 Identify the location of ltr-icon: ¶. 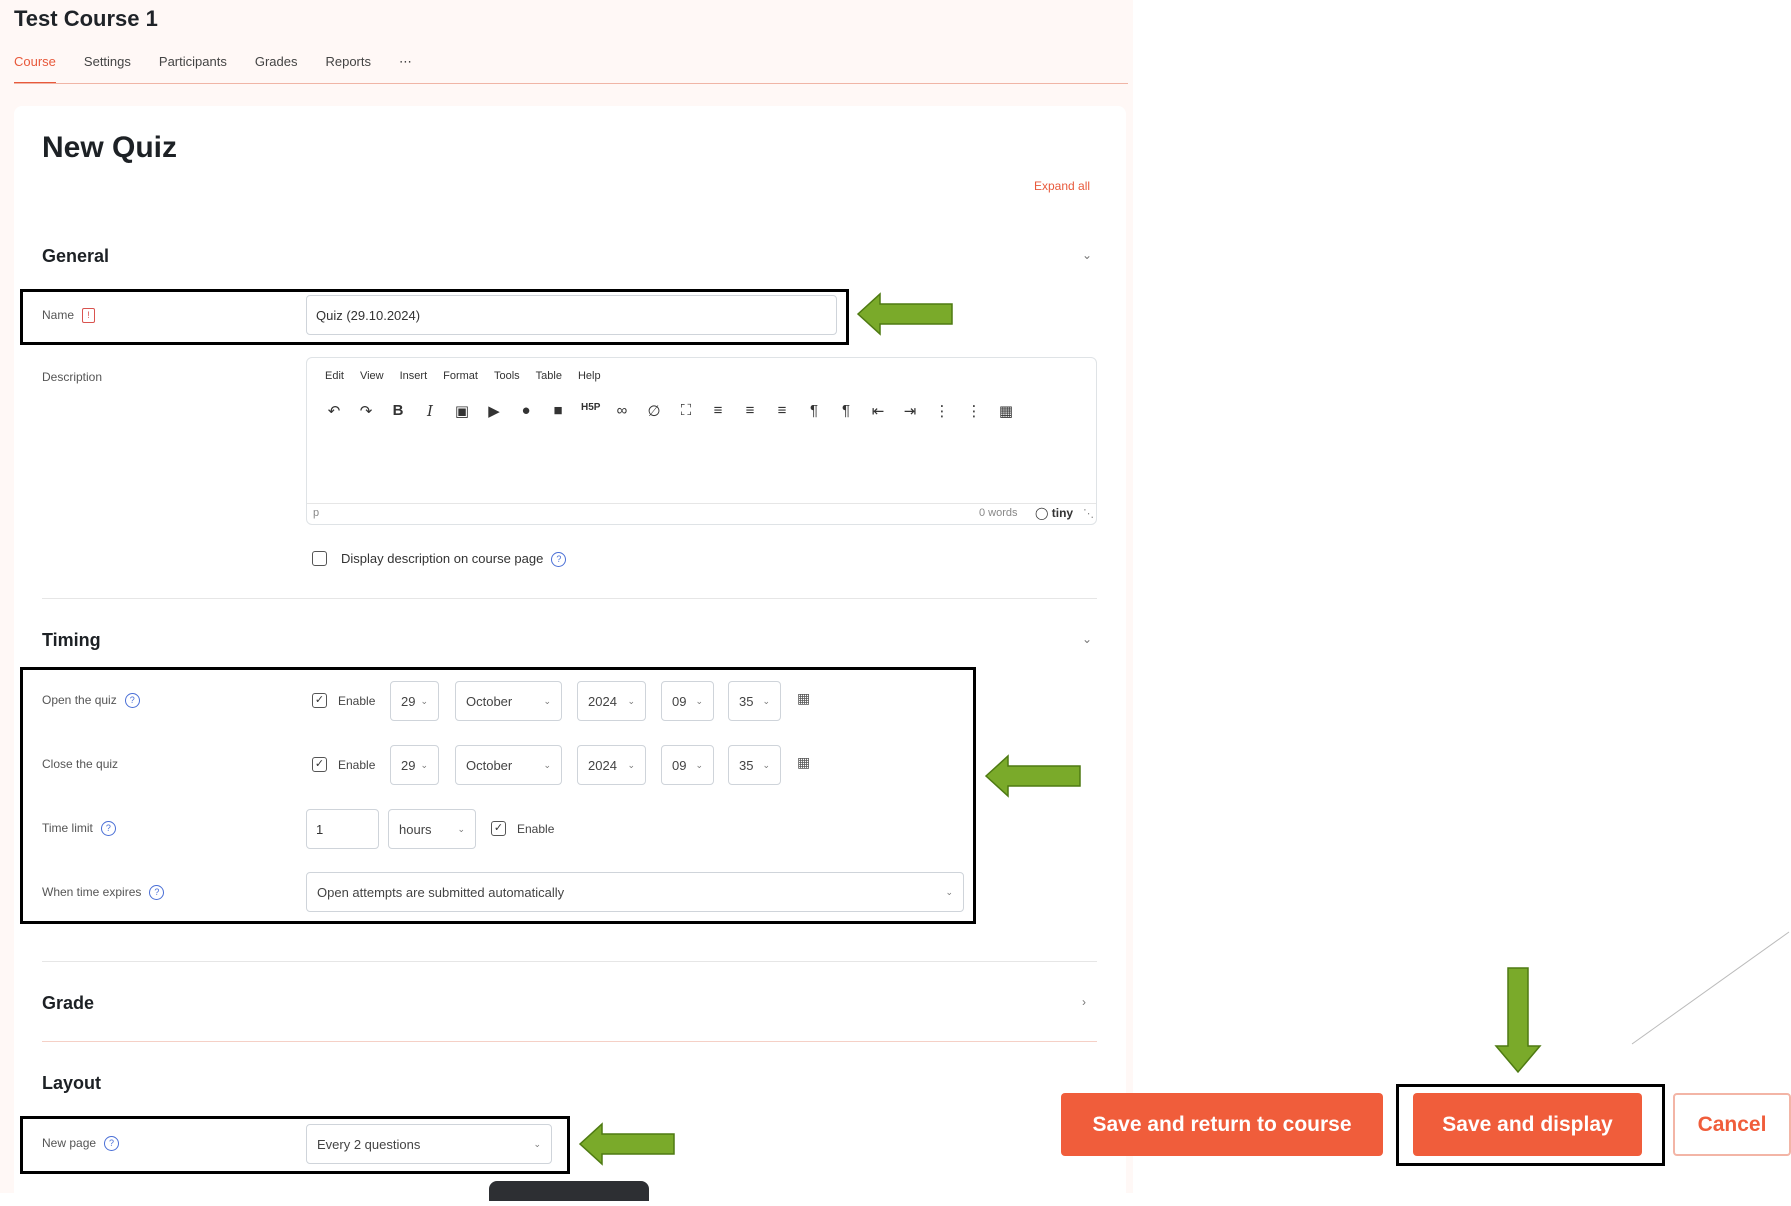
(814, 411).